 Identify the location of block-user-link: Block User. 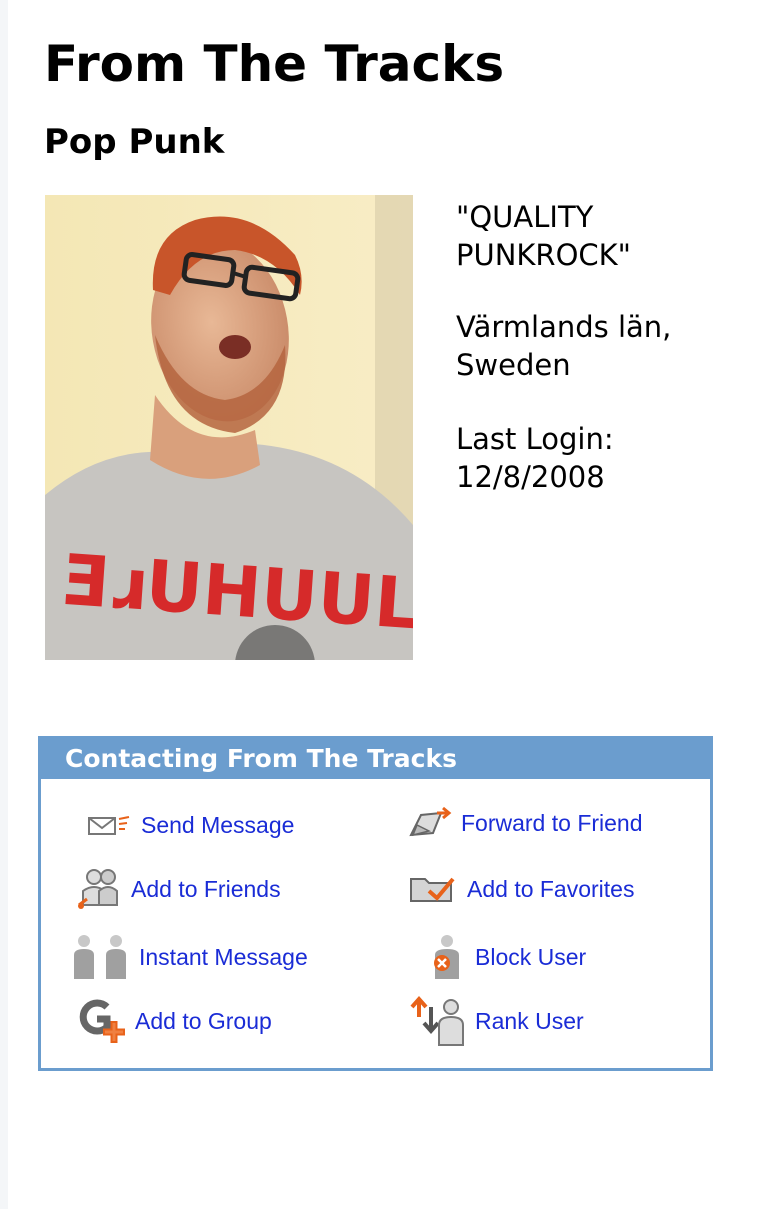
(506, 957).